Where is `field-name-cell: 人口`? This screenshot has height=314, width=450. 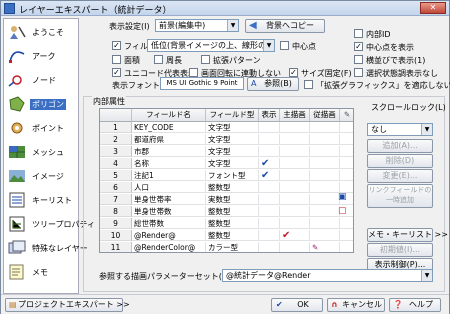 field-name-cell: 人口 is located at coordinates (169, 187).